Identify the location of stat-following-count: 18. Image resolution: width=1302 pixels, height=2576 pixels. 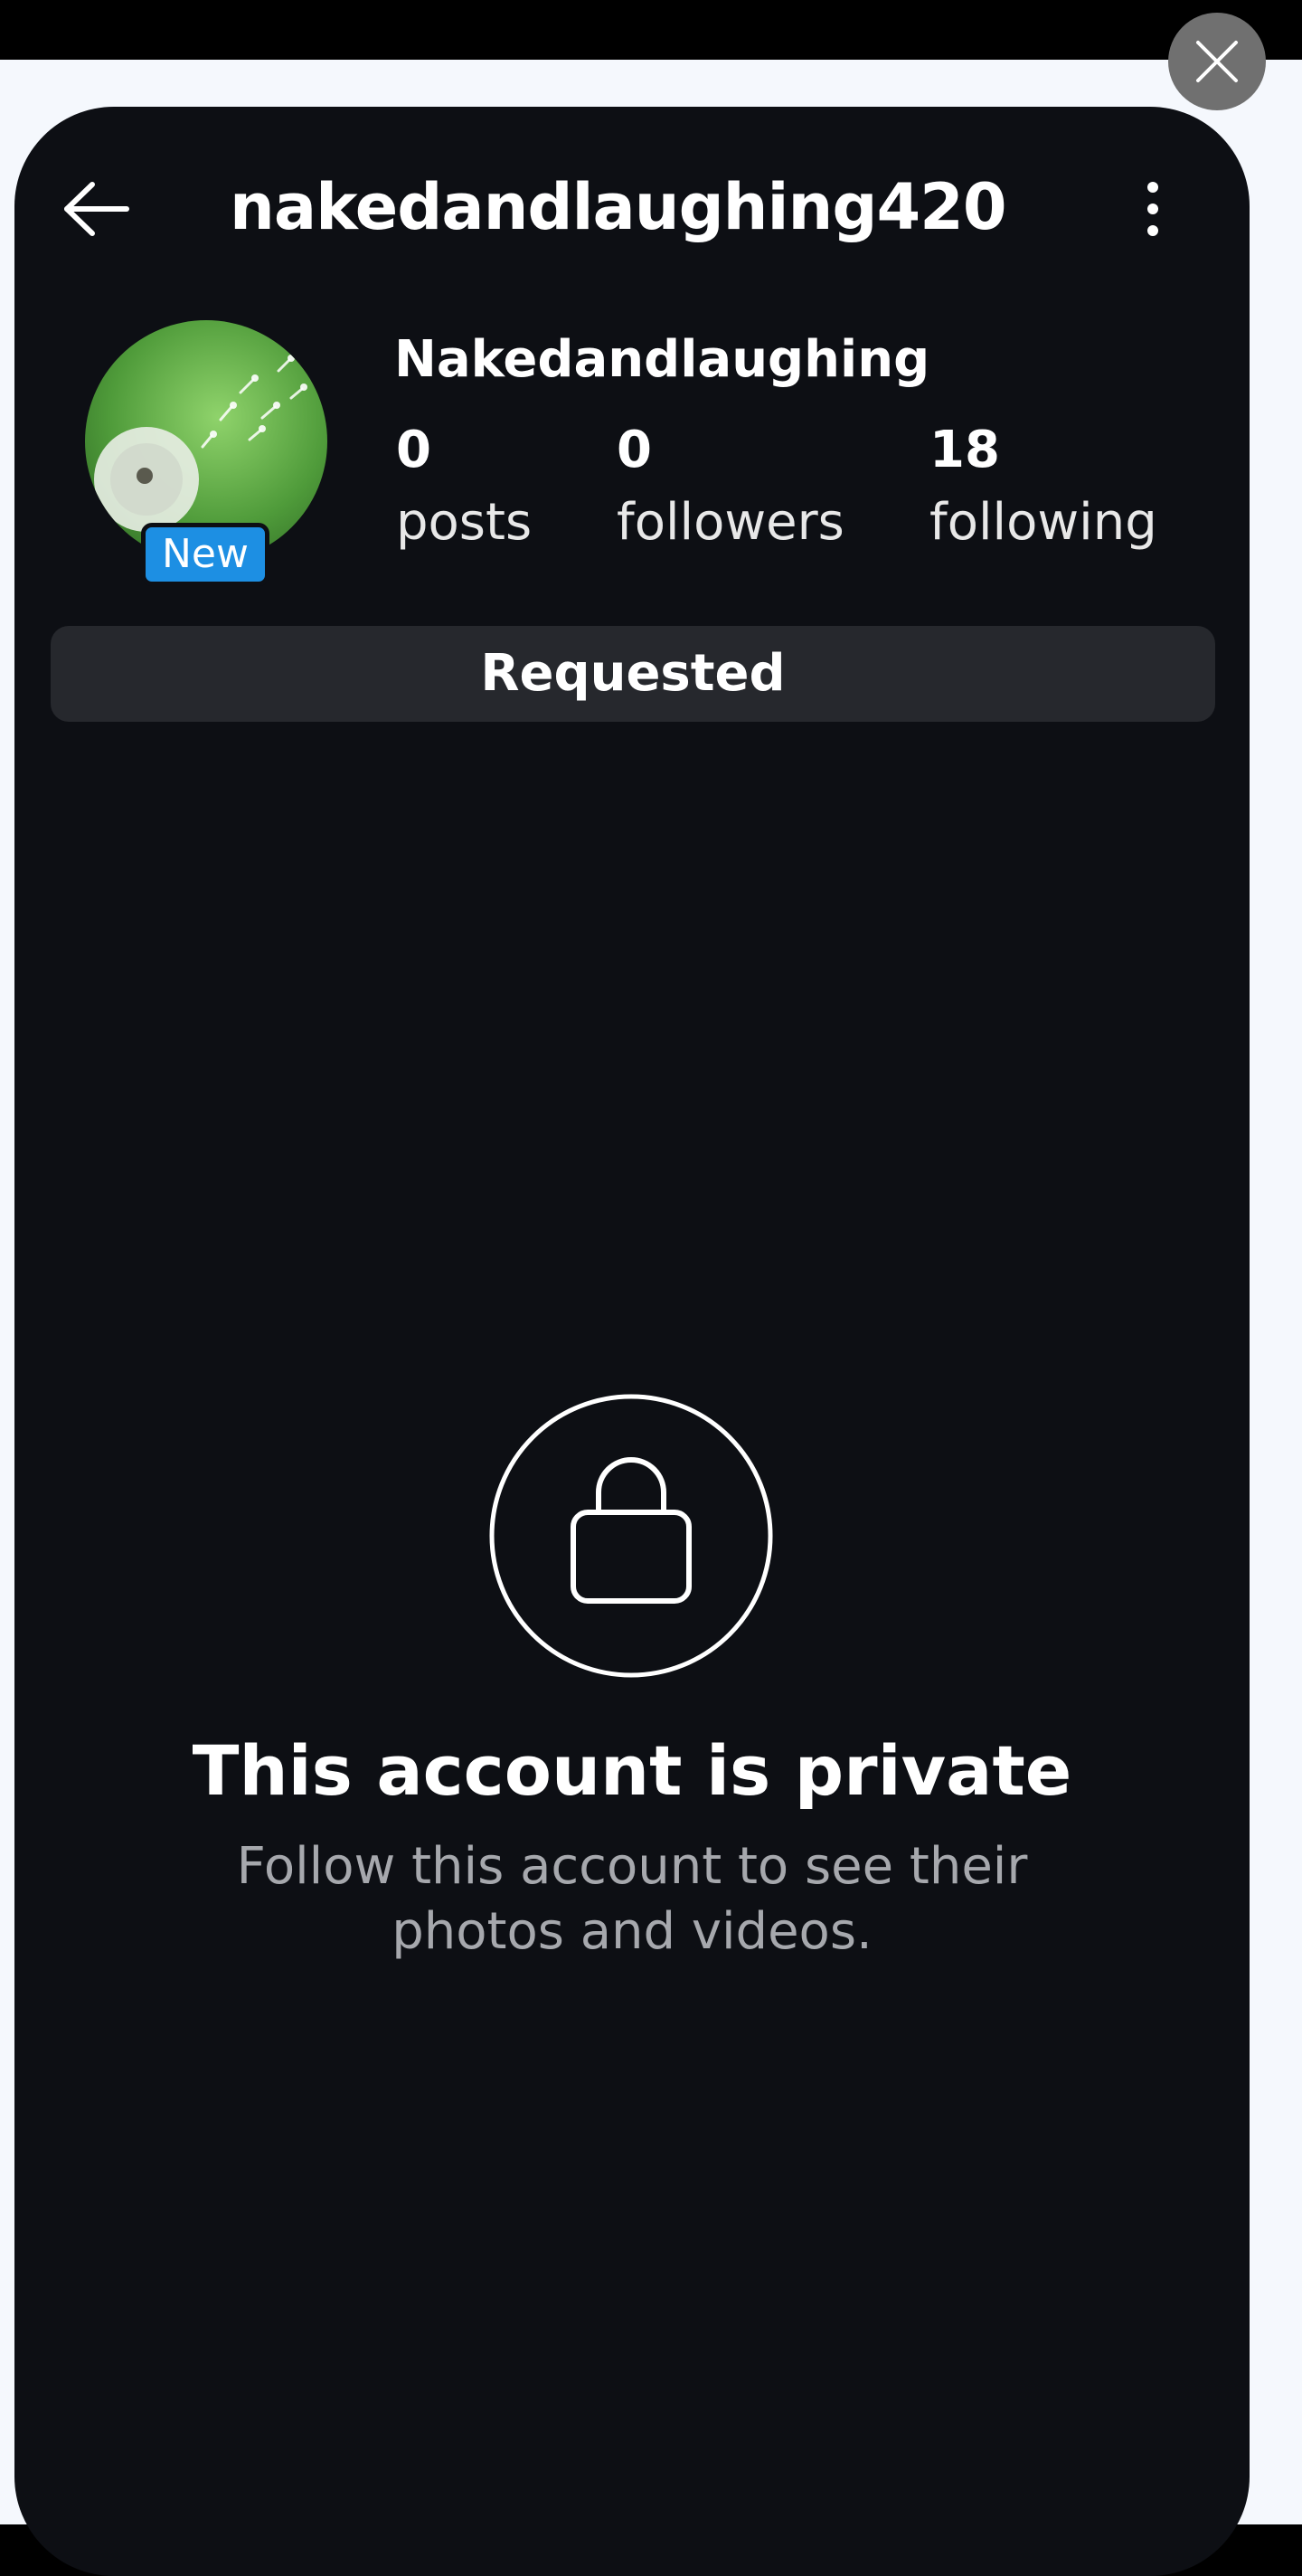
(965, 450).